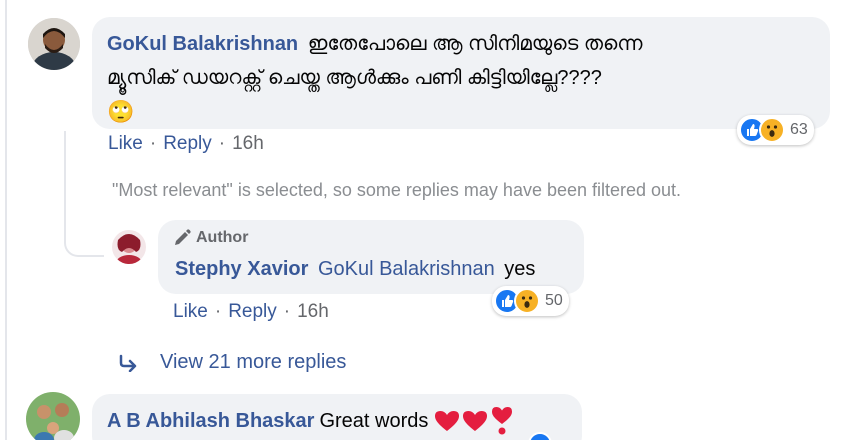 The width and height of the screenshot is (845, 440). Describe the element at coordinates (502, 421) in the screenshot. I see `heart-exclamation-icon` at that location.